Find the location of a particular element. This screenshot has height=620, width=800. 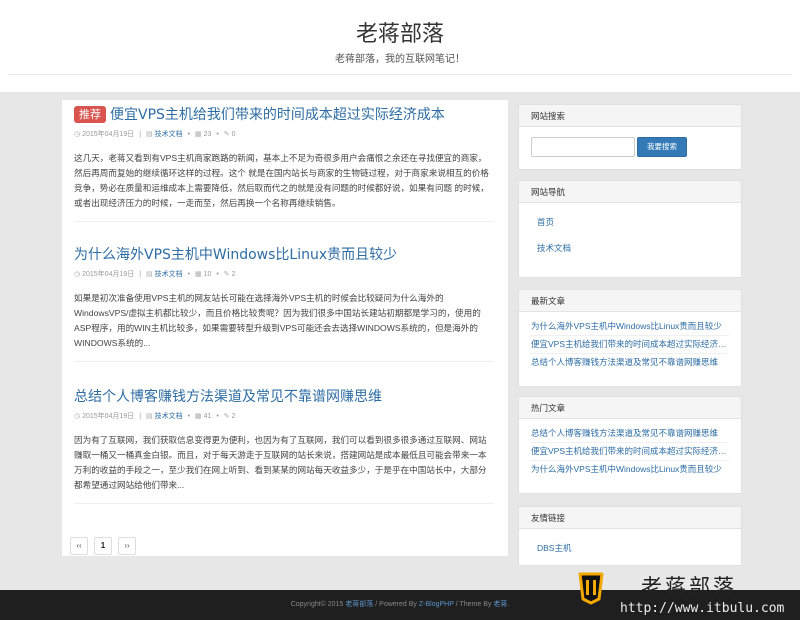

post-comments: 0 is located at coordinates (233, 134).